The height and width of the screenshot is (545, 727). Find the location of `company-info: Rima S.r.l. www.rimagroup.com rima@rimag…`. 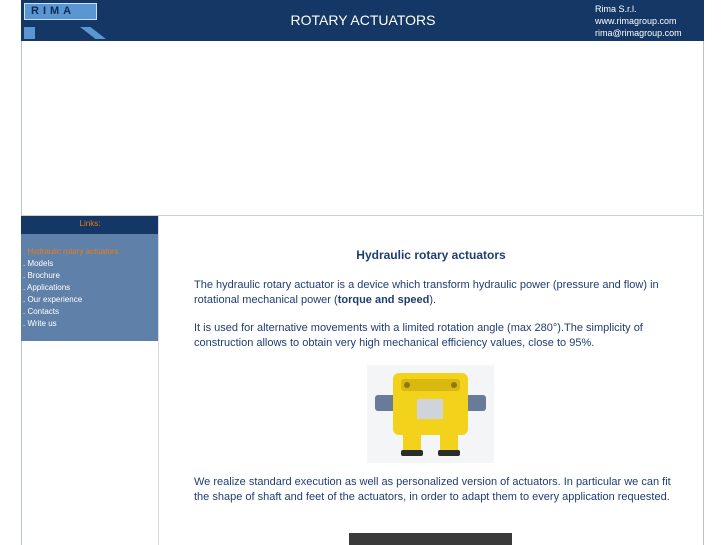

company-info: Rima S.r.l. www.rimagroup.com rima@rimag… is located at coordinates (638, 21).